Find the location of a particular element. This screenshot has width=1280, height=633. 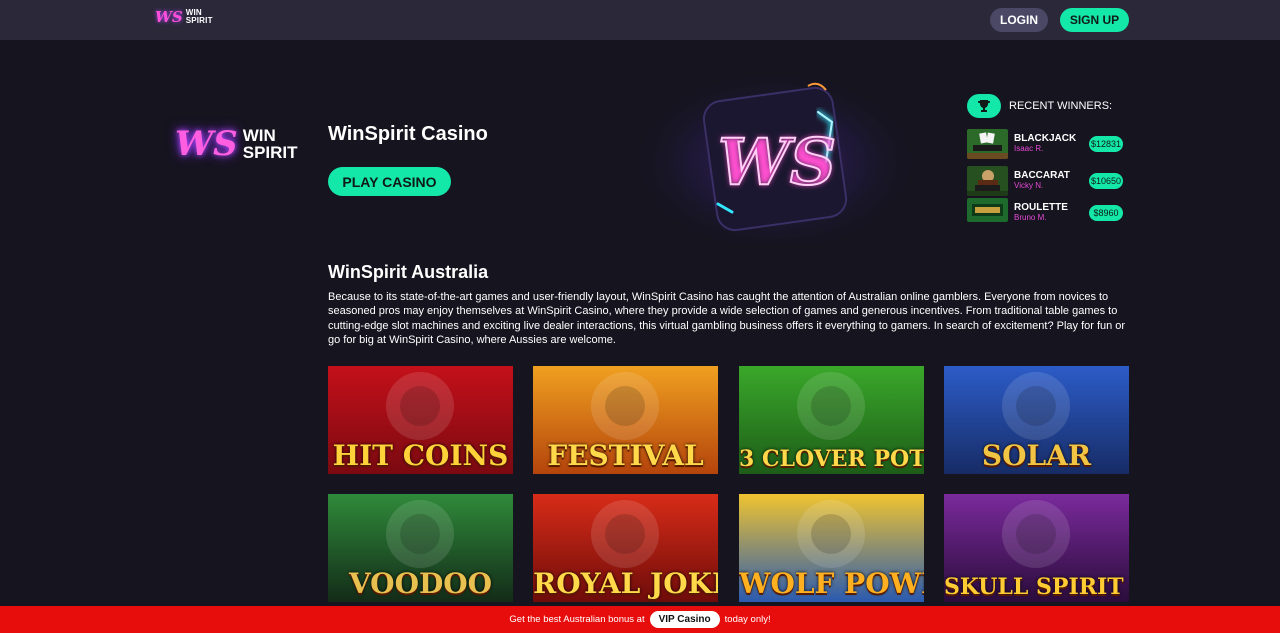

promo-text-after: today only! is located at coordinates (747, 619).